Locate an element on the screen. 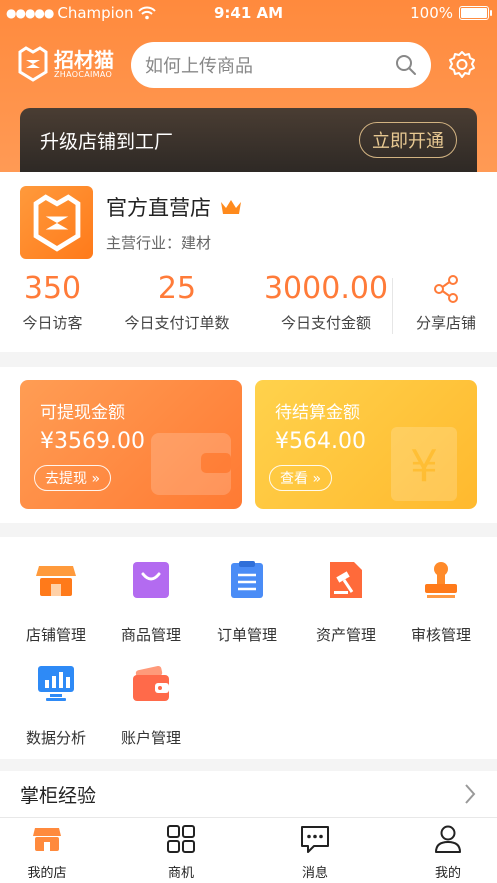 The height and width of the screenshot is (883, 497). upgrade-banner: 升级店铺到工厂 立即开通 is located at coordinates (248, 140).